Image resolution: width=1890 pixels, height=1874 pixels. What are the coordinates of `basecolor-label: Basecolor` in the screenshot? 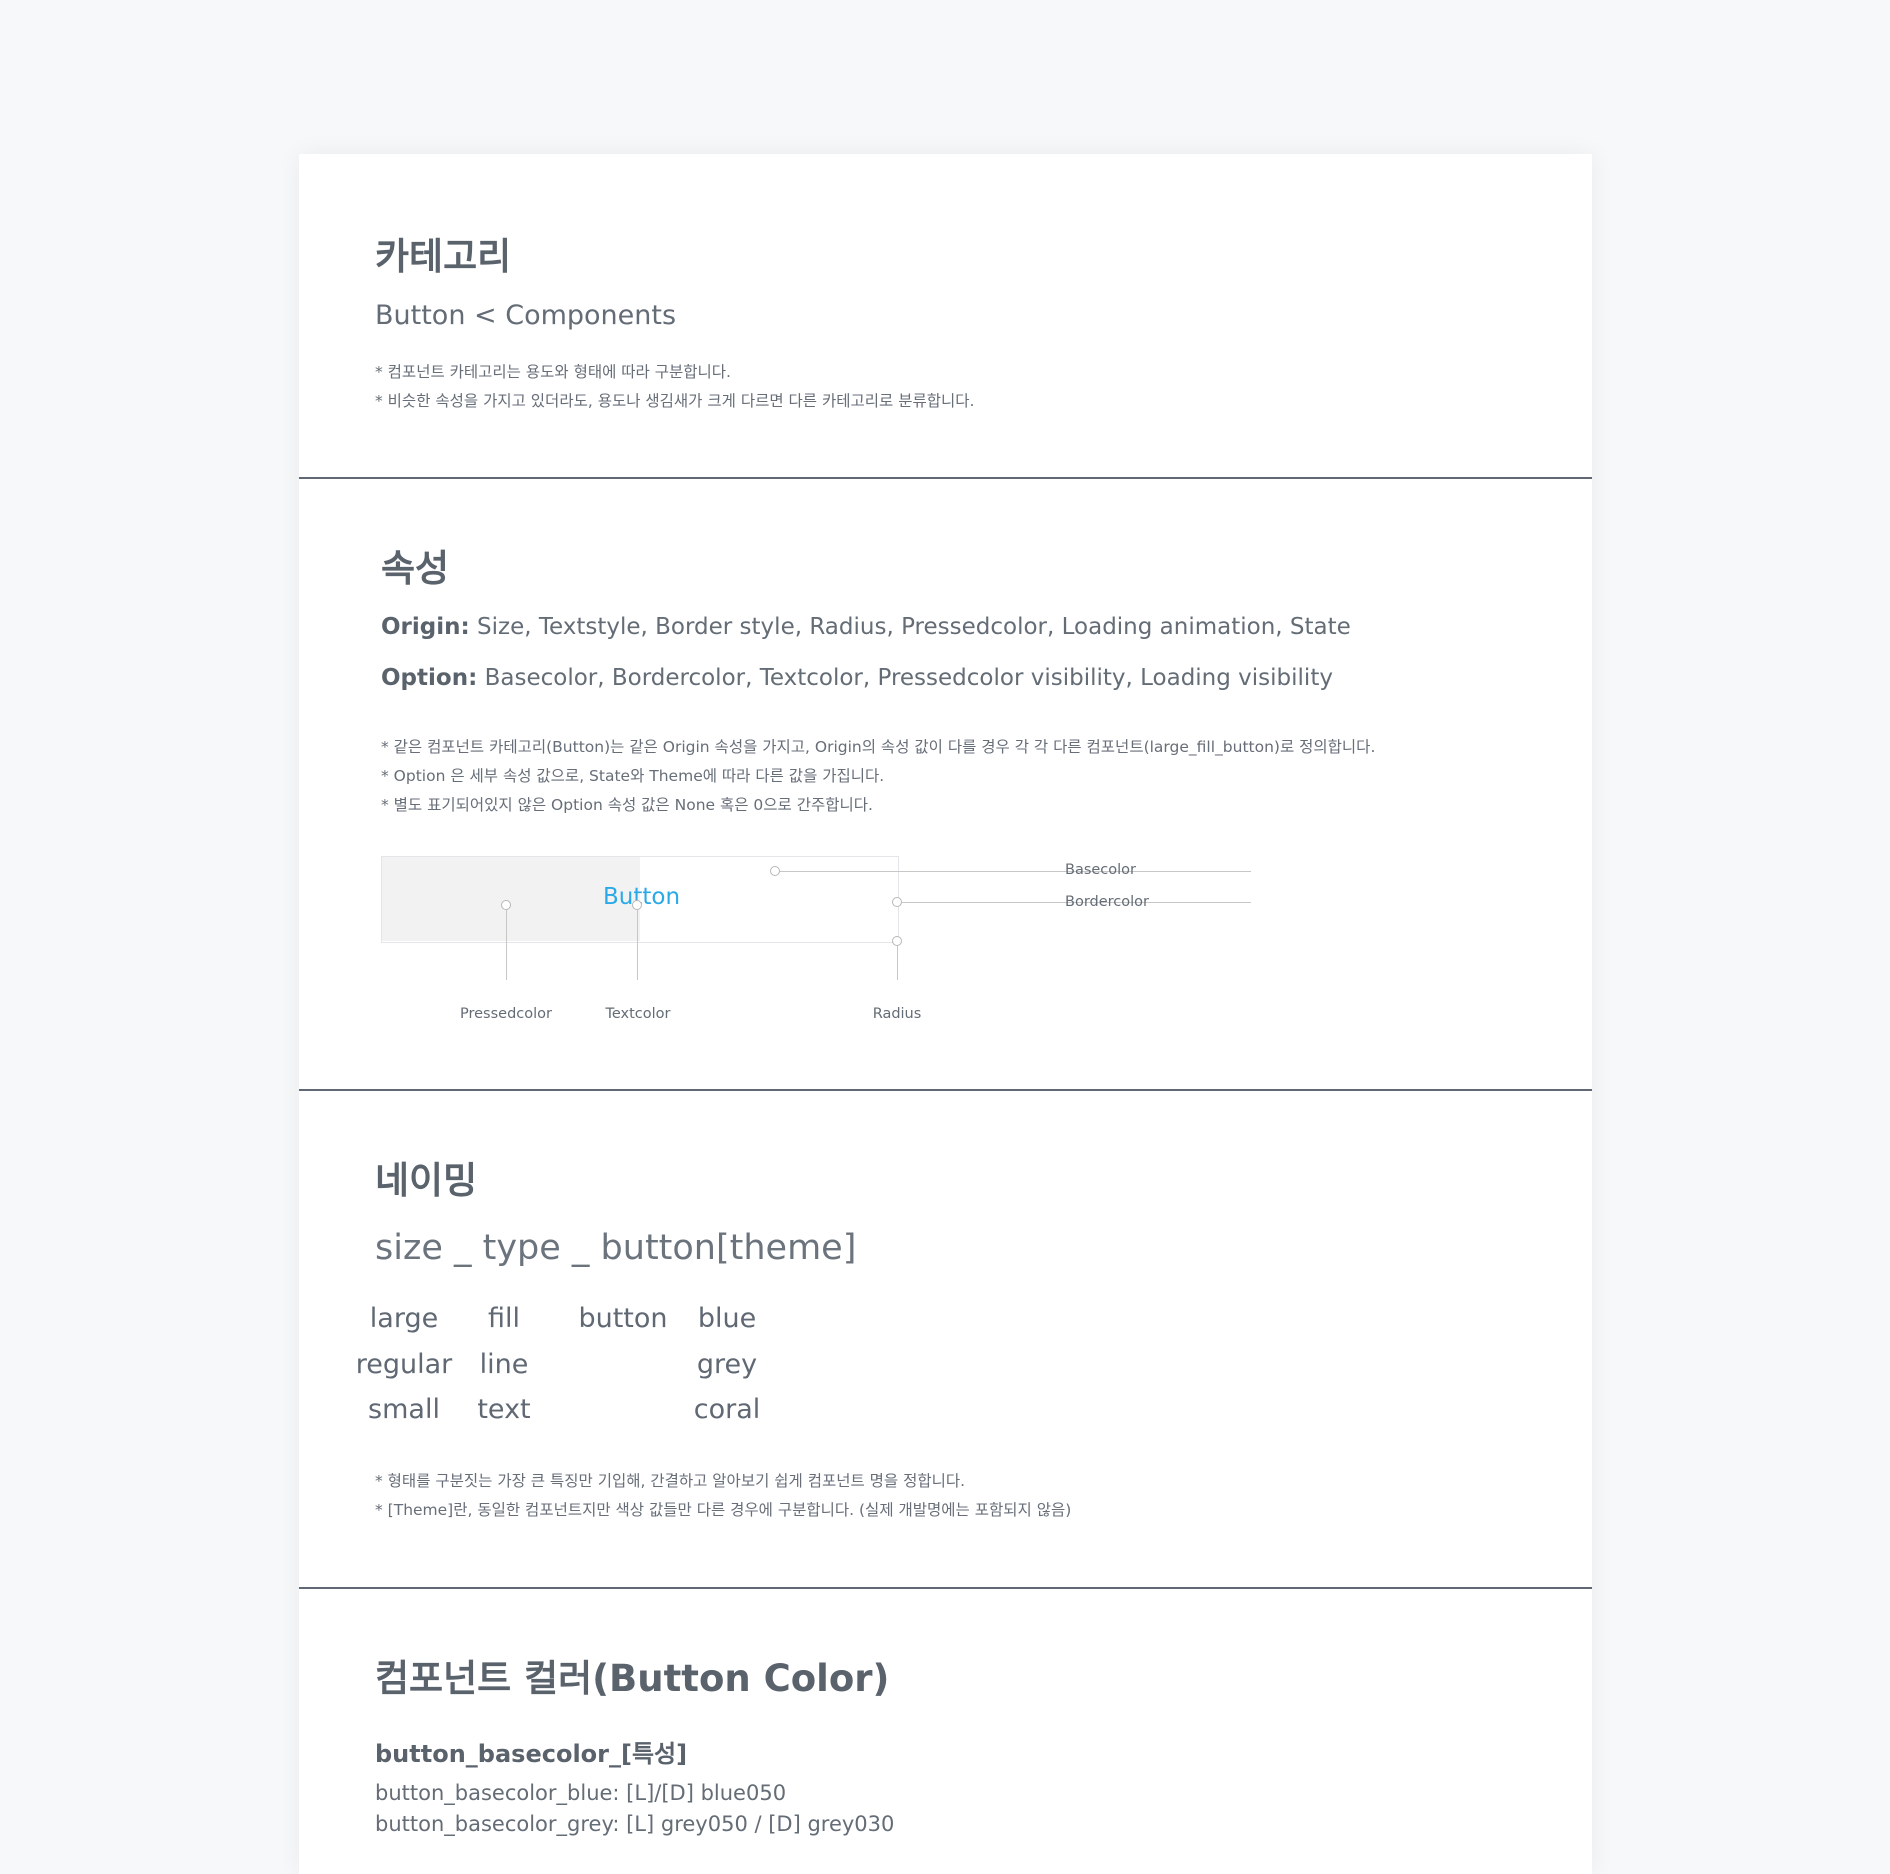 It's located at (1101, 870).